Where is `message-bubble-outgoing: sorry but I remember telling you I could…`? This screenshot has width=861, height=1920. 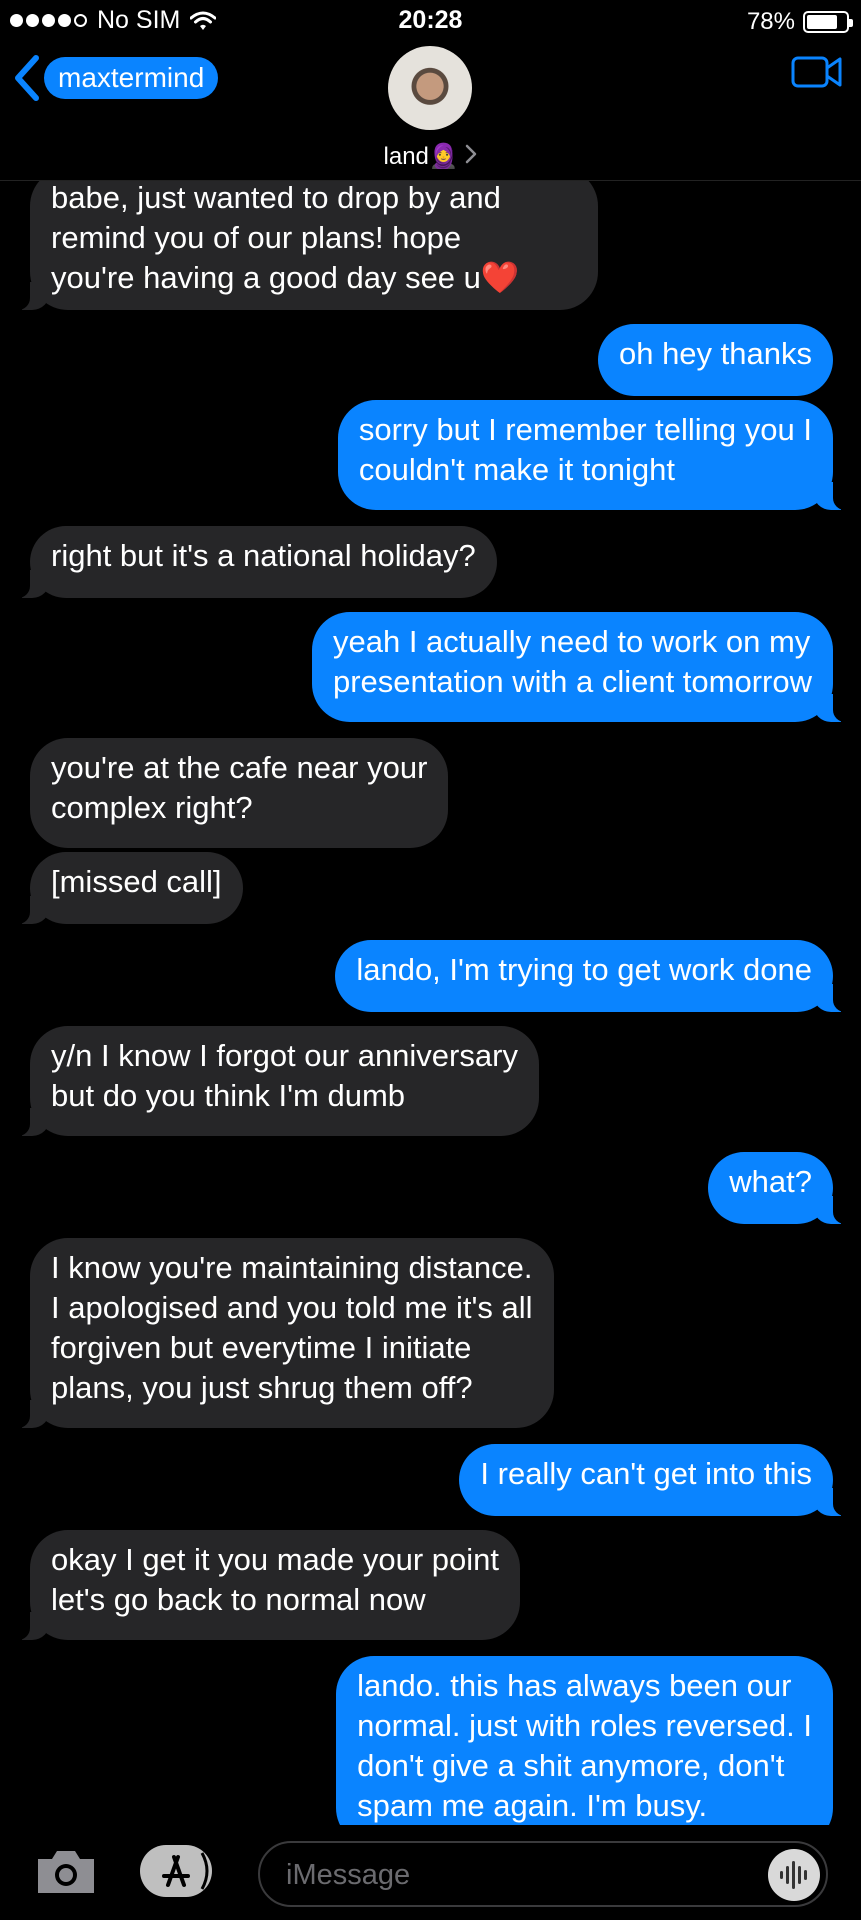 message-bubble-outgoing: sorry but I remember telling you I could… is located at coordinates (592, 455).